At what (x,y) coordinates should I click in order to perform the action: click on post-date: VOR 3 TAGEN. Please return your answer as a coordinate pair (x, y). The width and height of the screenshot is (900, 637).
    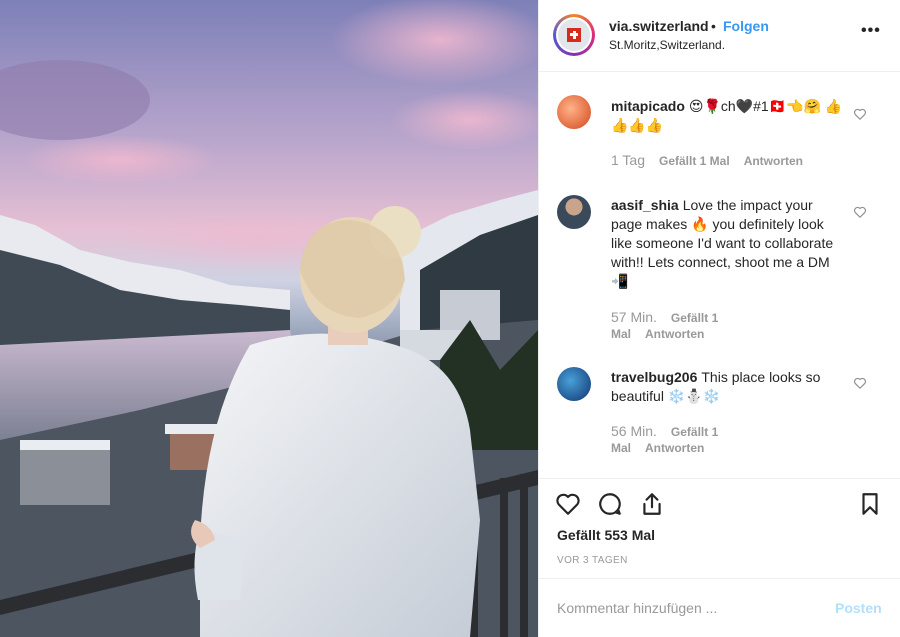
    Looking at the image, I should click on (592, 560).